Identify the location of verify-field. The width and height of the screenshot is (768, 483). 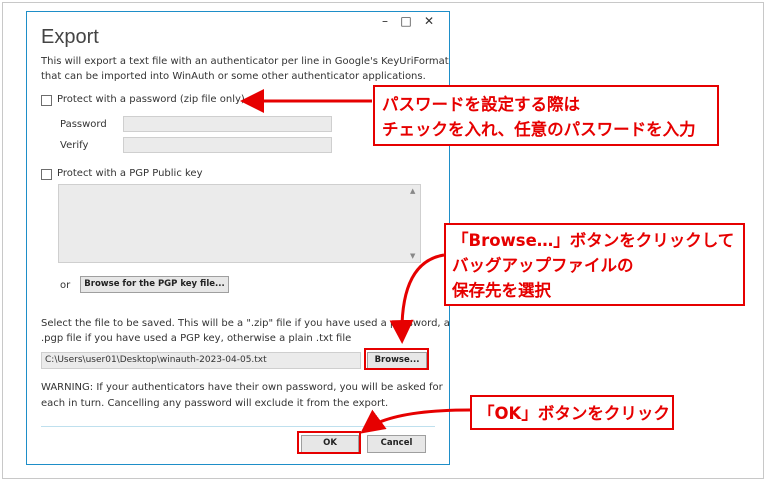
(227, 145).